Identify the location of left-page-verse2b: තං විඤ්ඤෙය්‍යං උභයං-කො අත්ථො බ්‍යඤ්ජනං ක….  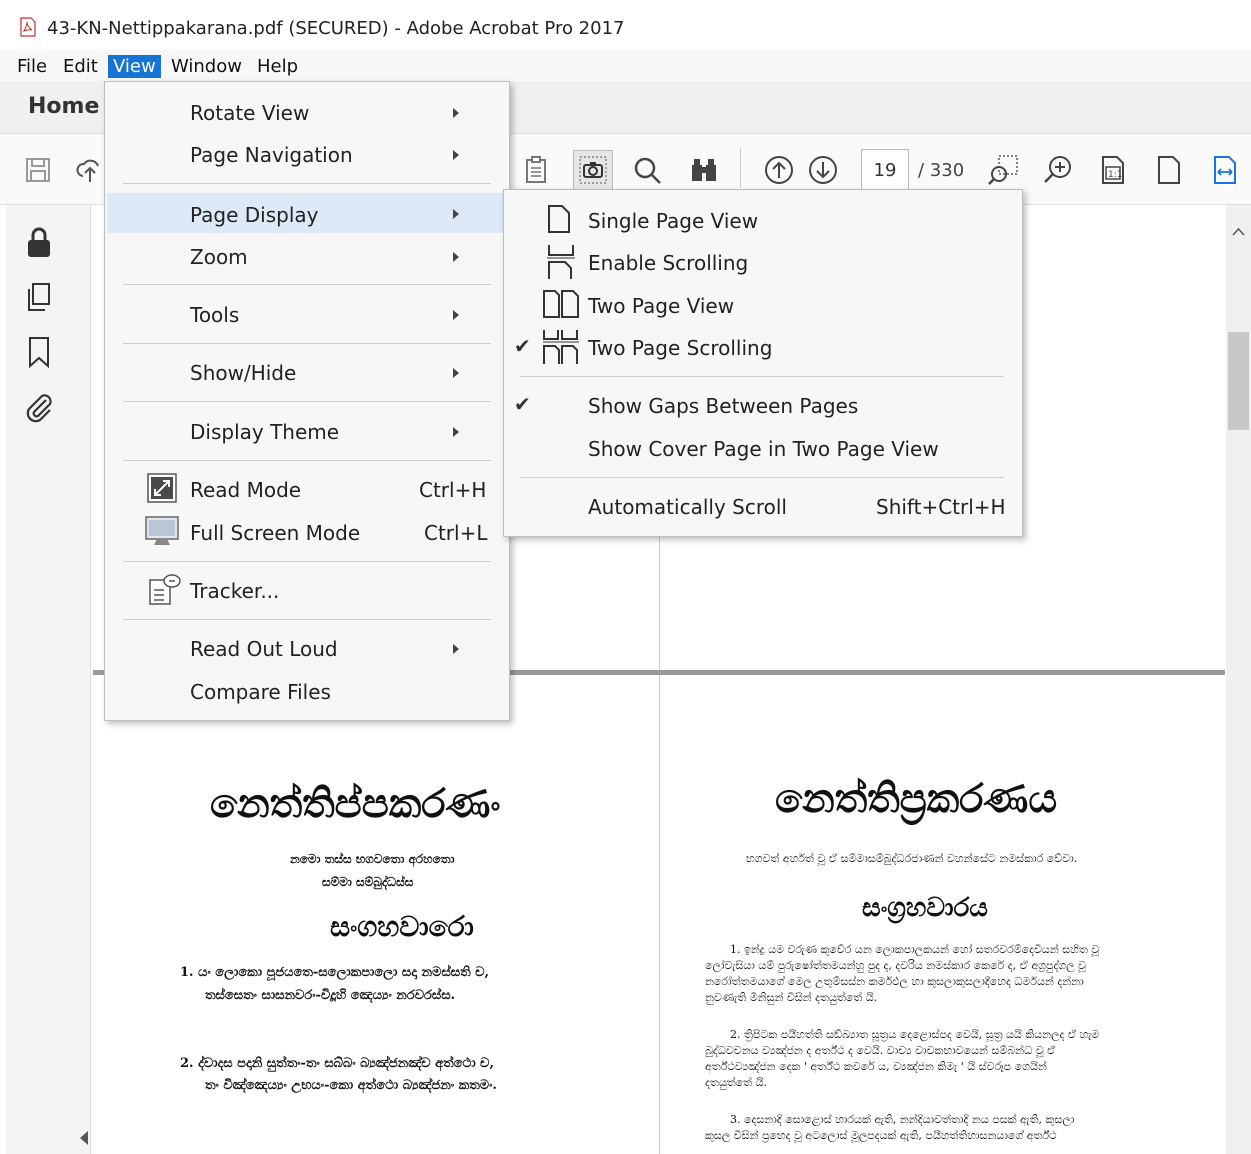
(351, 1085).